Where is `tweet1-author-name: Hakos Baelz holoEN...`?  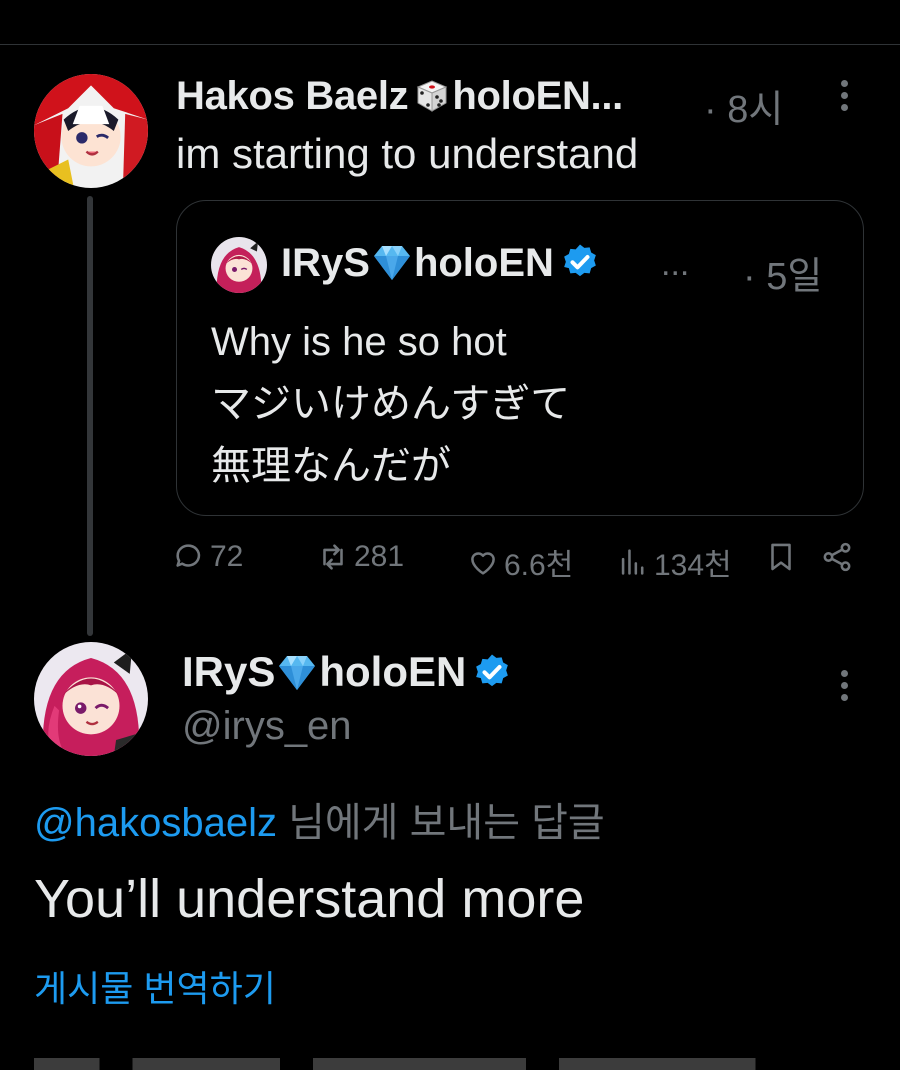
tweet1-author-name: Hakos Baelz holoEN... is located at coordinates (399, 96).